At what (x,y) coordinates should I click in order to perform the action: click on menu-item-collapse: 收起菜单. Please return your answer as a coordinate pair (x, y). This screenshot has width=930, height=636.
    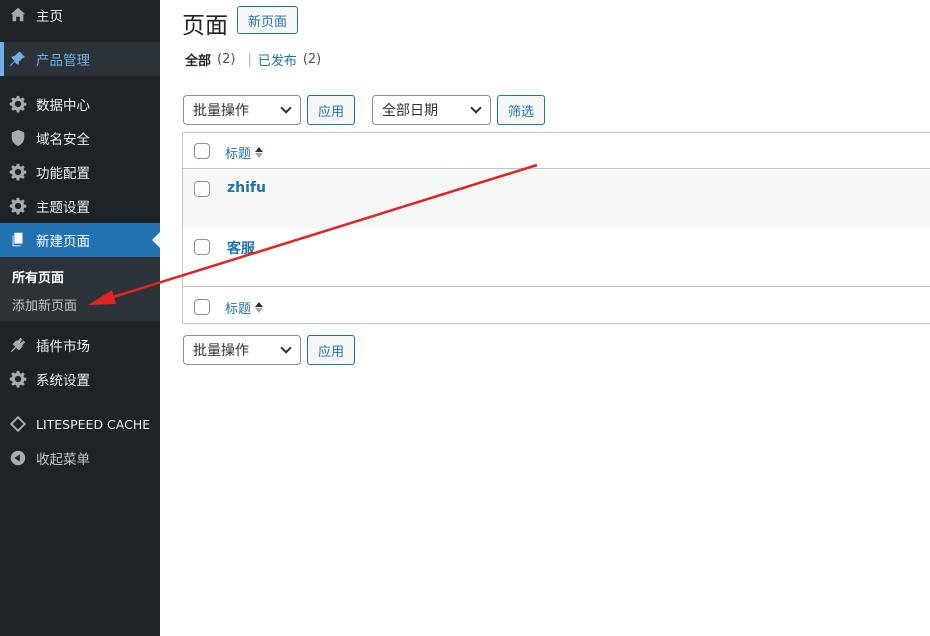
    Looking at the image, I should click on (80, 458).